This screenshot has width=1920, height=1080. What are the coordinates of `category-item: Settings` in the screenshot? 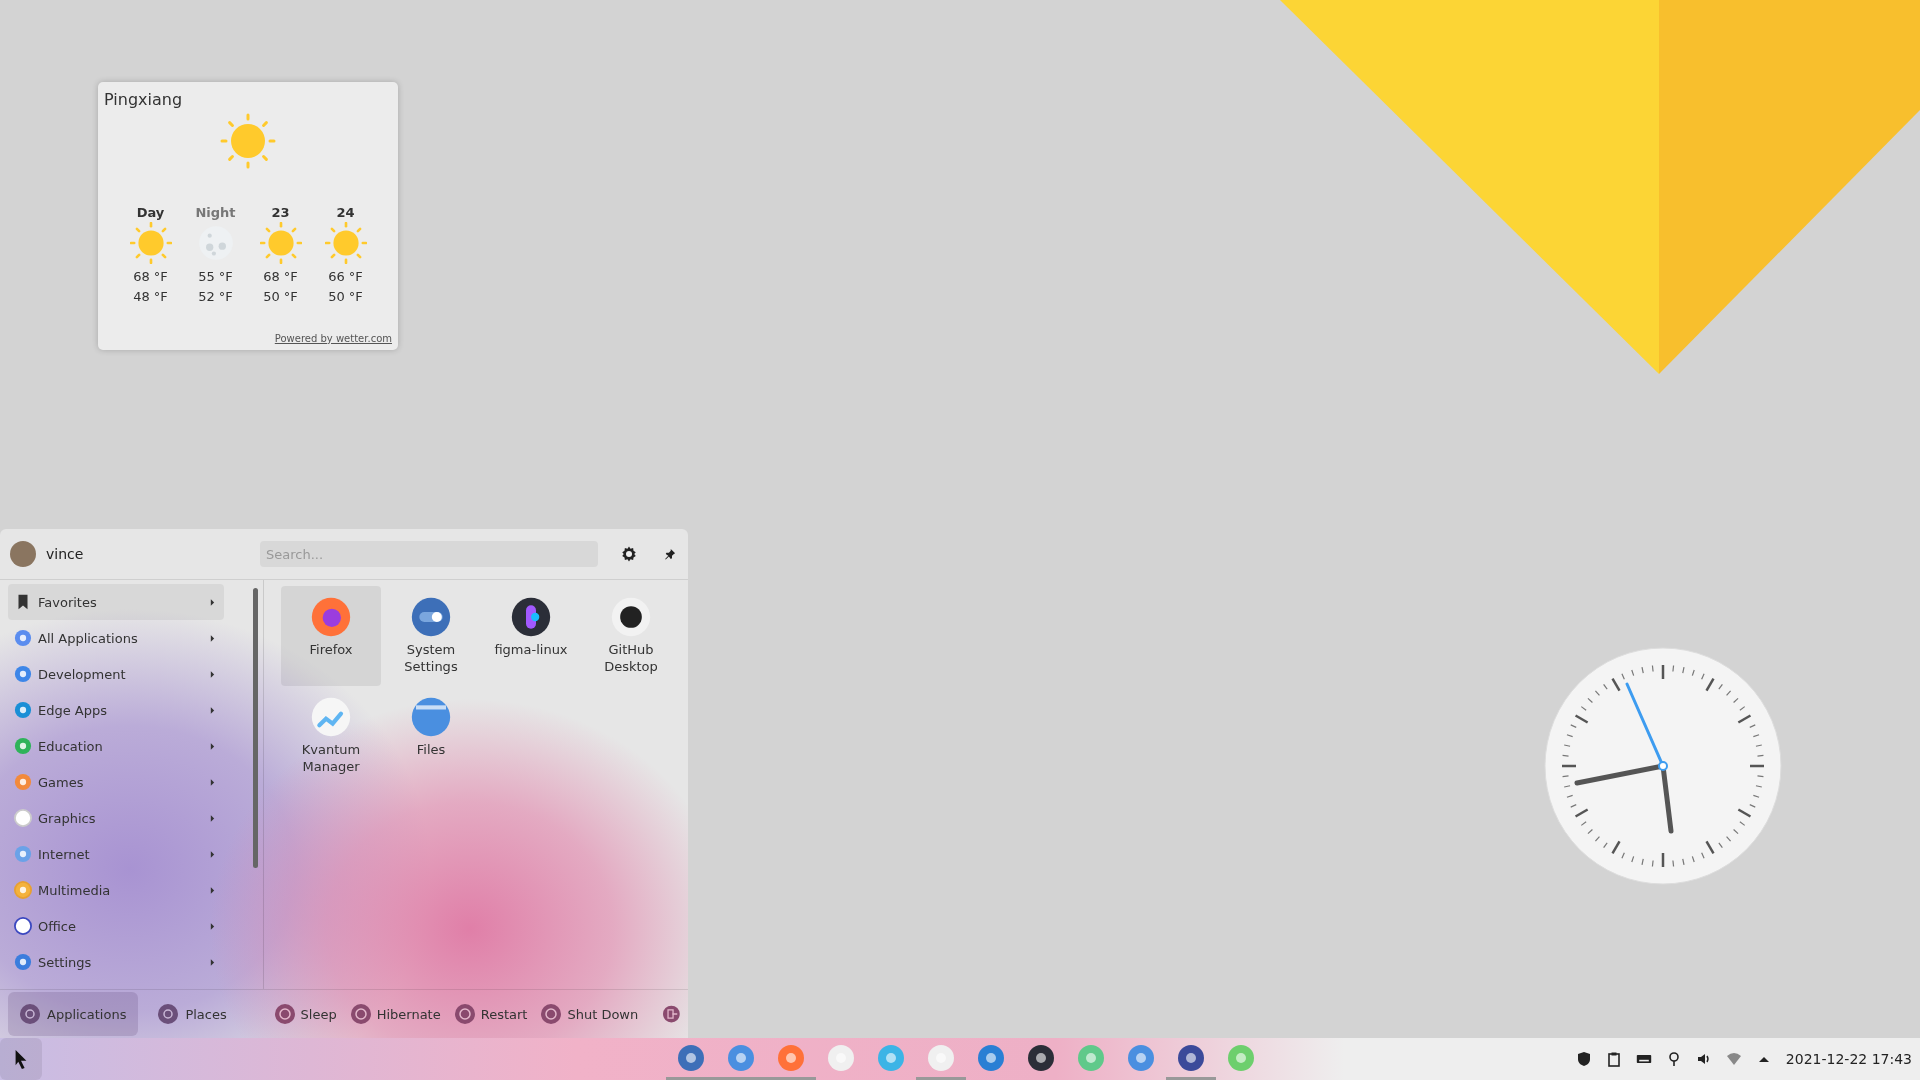 It's located at (116, 962).